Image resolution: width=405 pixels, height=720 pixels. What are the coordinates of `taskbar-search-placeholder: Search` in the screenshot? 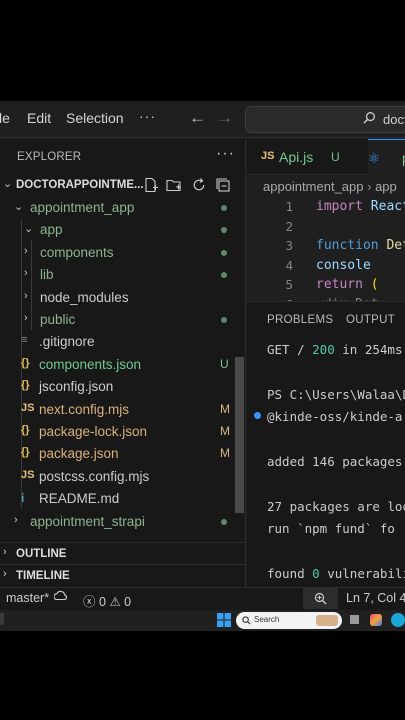 It's located at (267, 619).